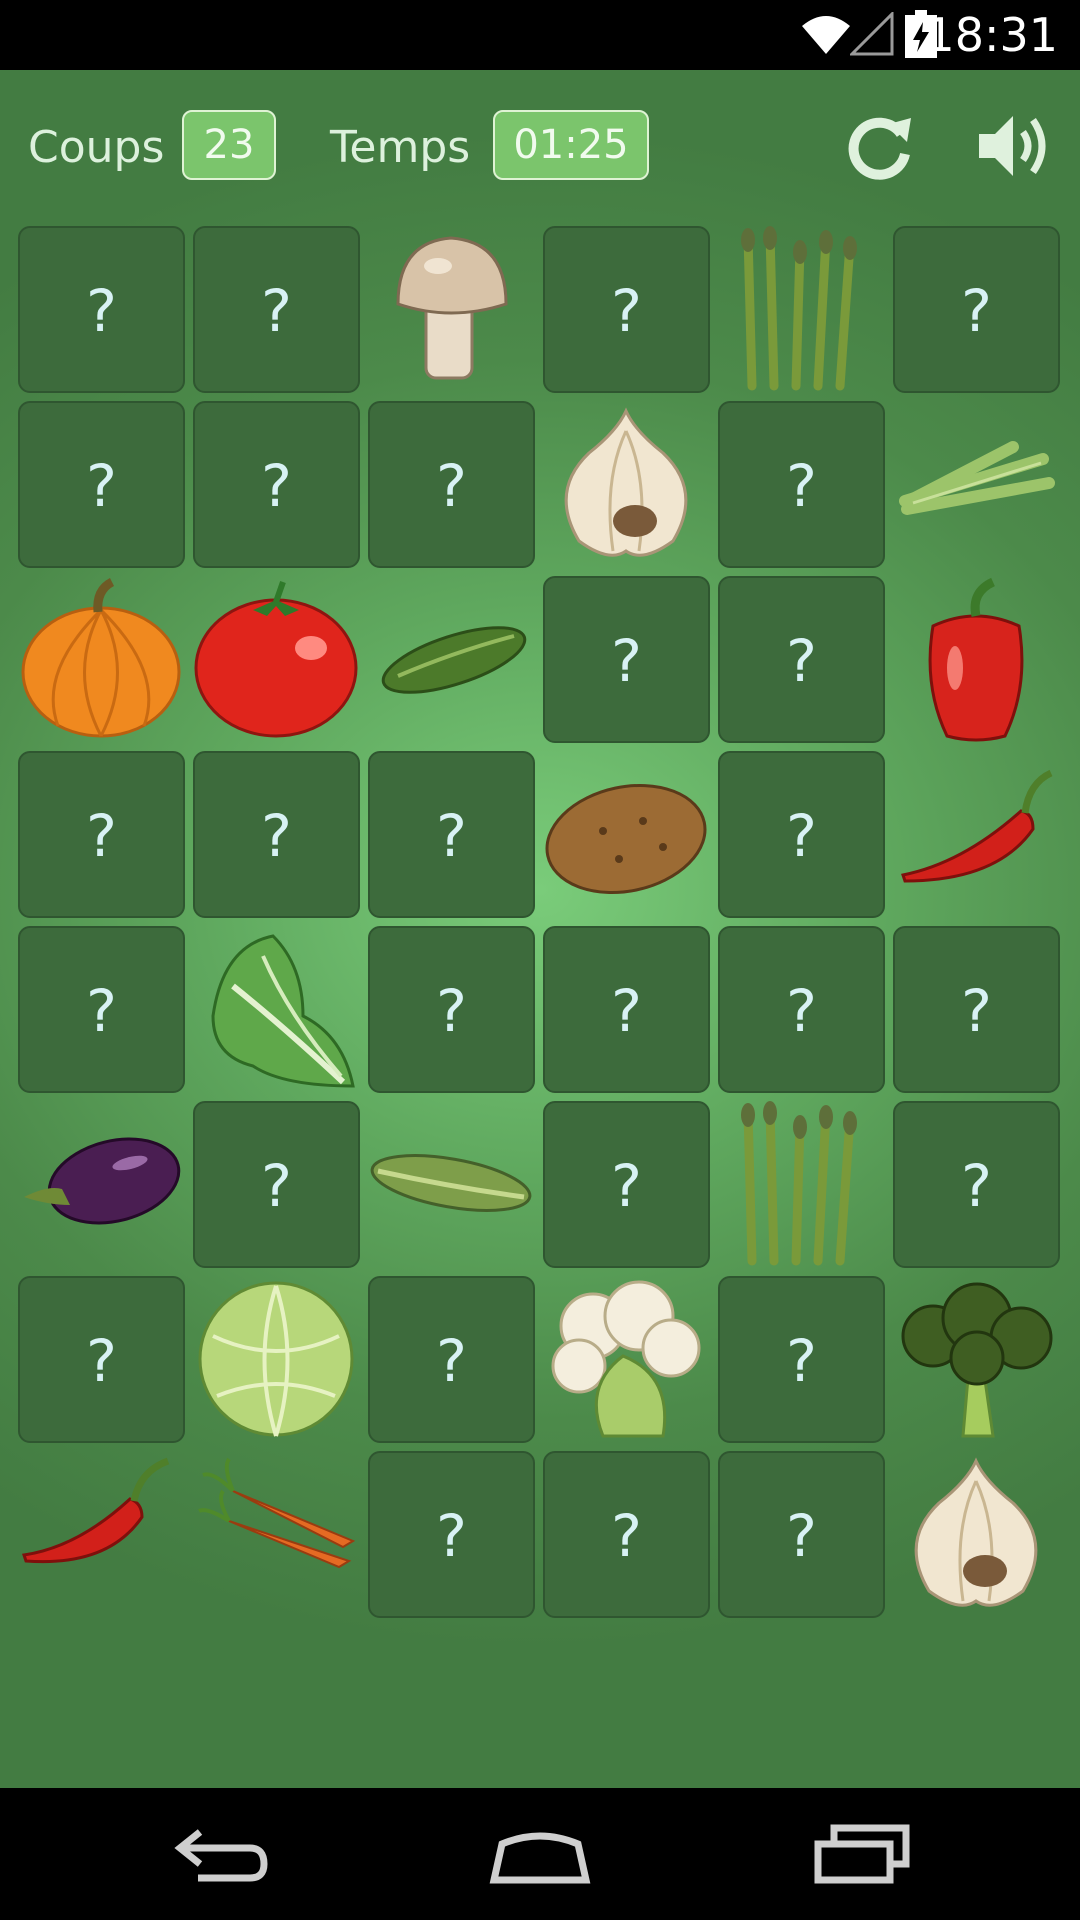 The image size is (1080, 1920). I want to click on cabbage-icon, so click(276, 1359).